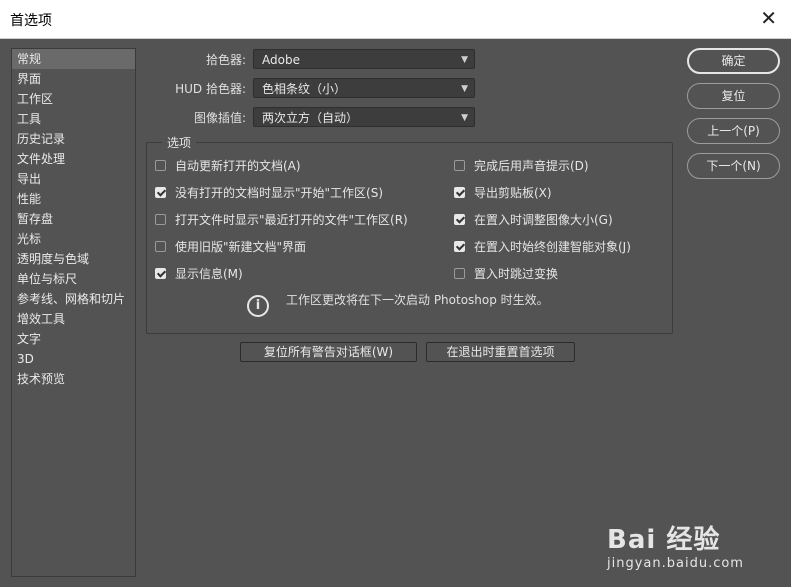 This screenshot has height=587, width=791. What do you see at coordinates (281, 60) in the screenshot?
I see `color-picker-value: Adobe` at bounding box center [281, 60].